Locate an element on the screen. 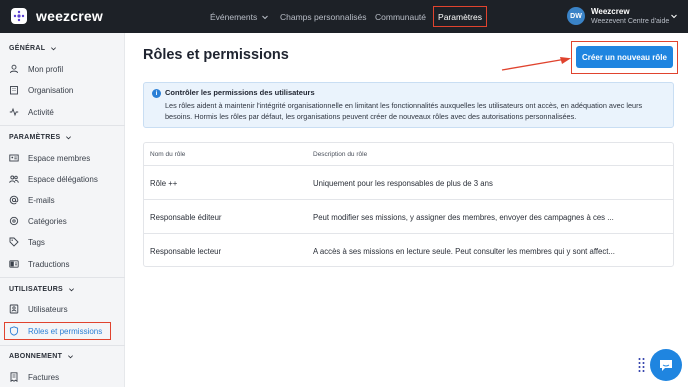  invoice-icon is located at coordinates (14, 377).